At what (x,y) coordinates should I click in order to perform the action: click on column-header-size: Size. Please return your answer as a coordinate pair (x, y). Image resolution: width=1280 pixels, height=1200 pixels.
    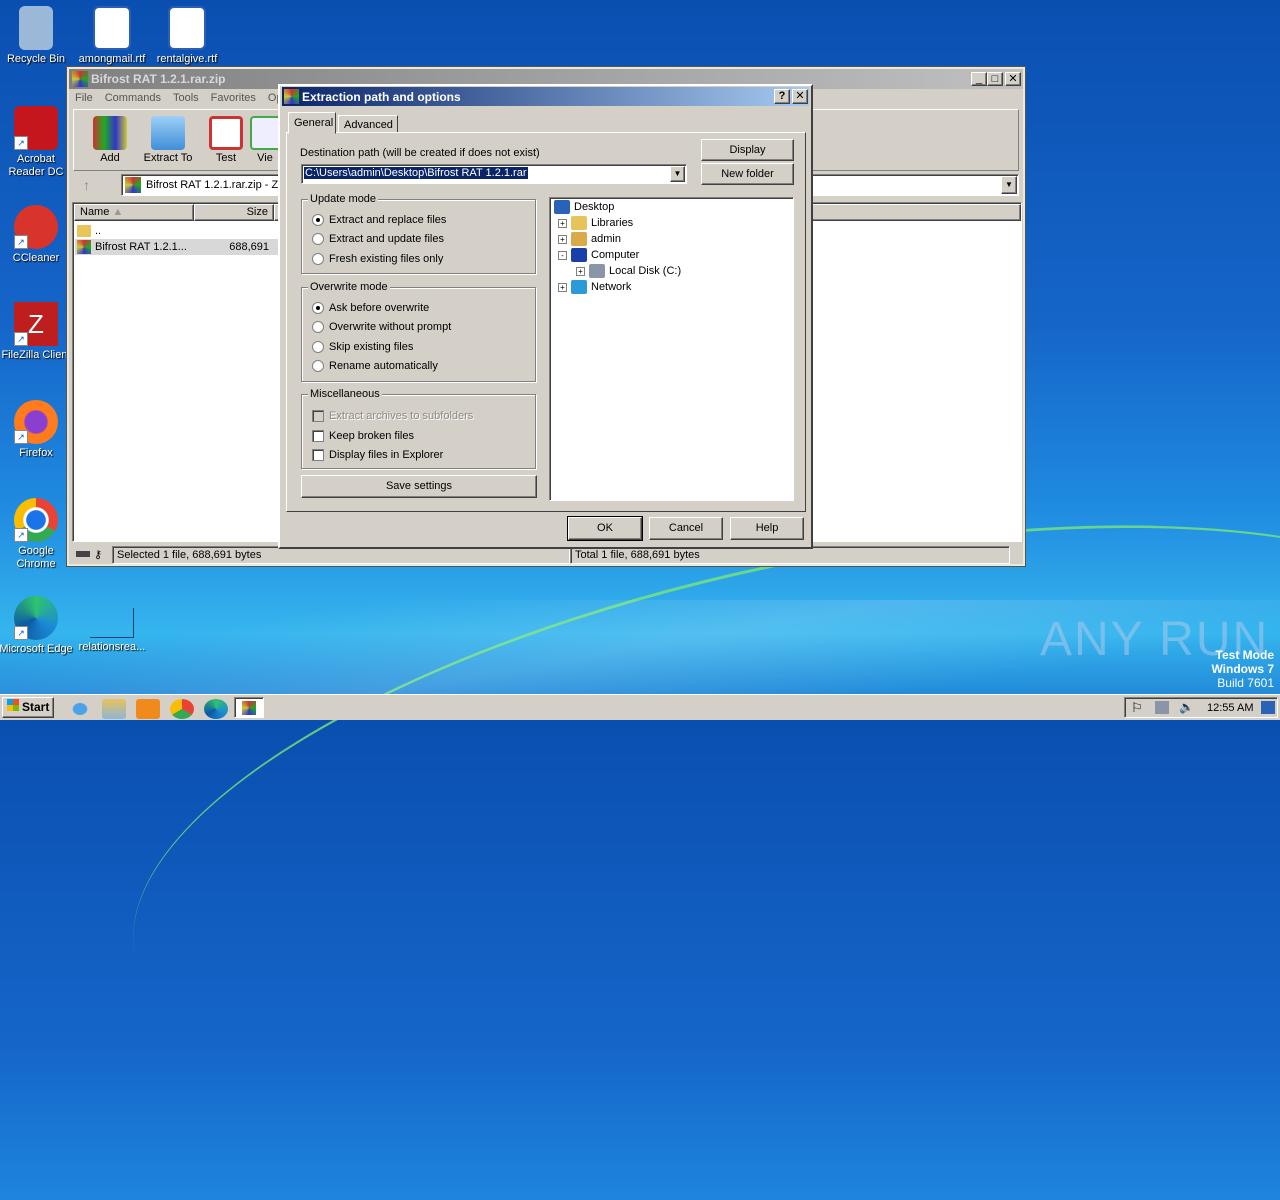
    Looking at the image, I should click on (234, 212).